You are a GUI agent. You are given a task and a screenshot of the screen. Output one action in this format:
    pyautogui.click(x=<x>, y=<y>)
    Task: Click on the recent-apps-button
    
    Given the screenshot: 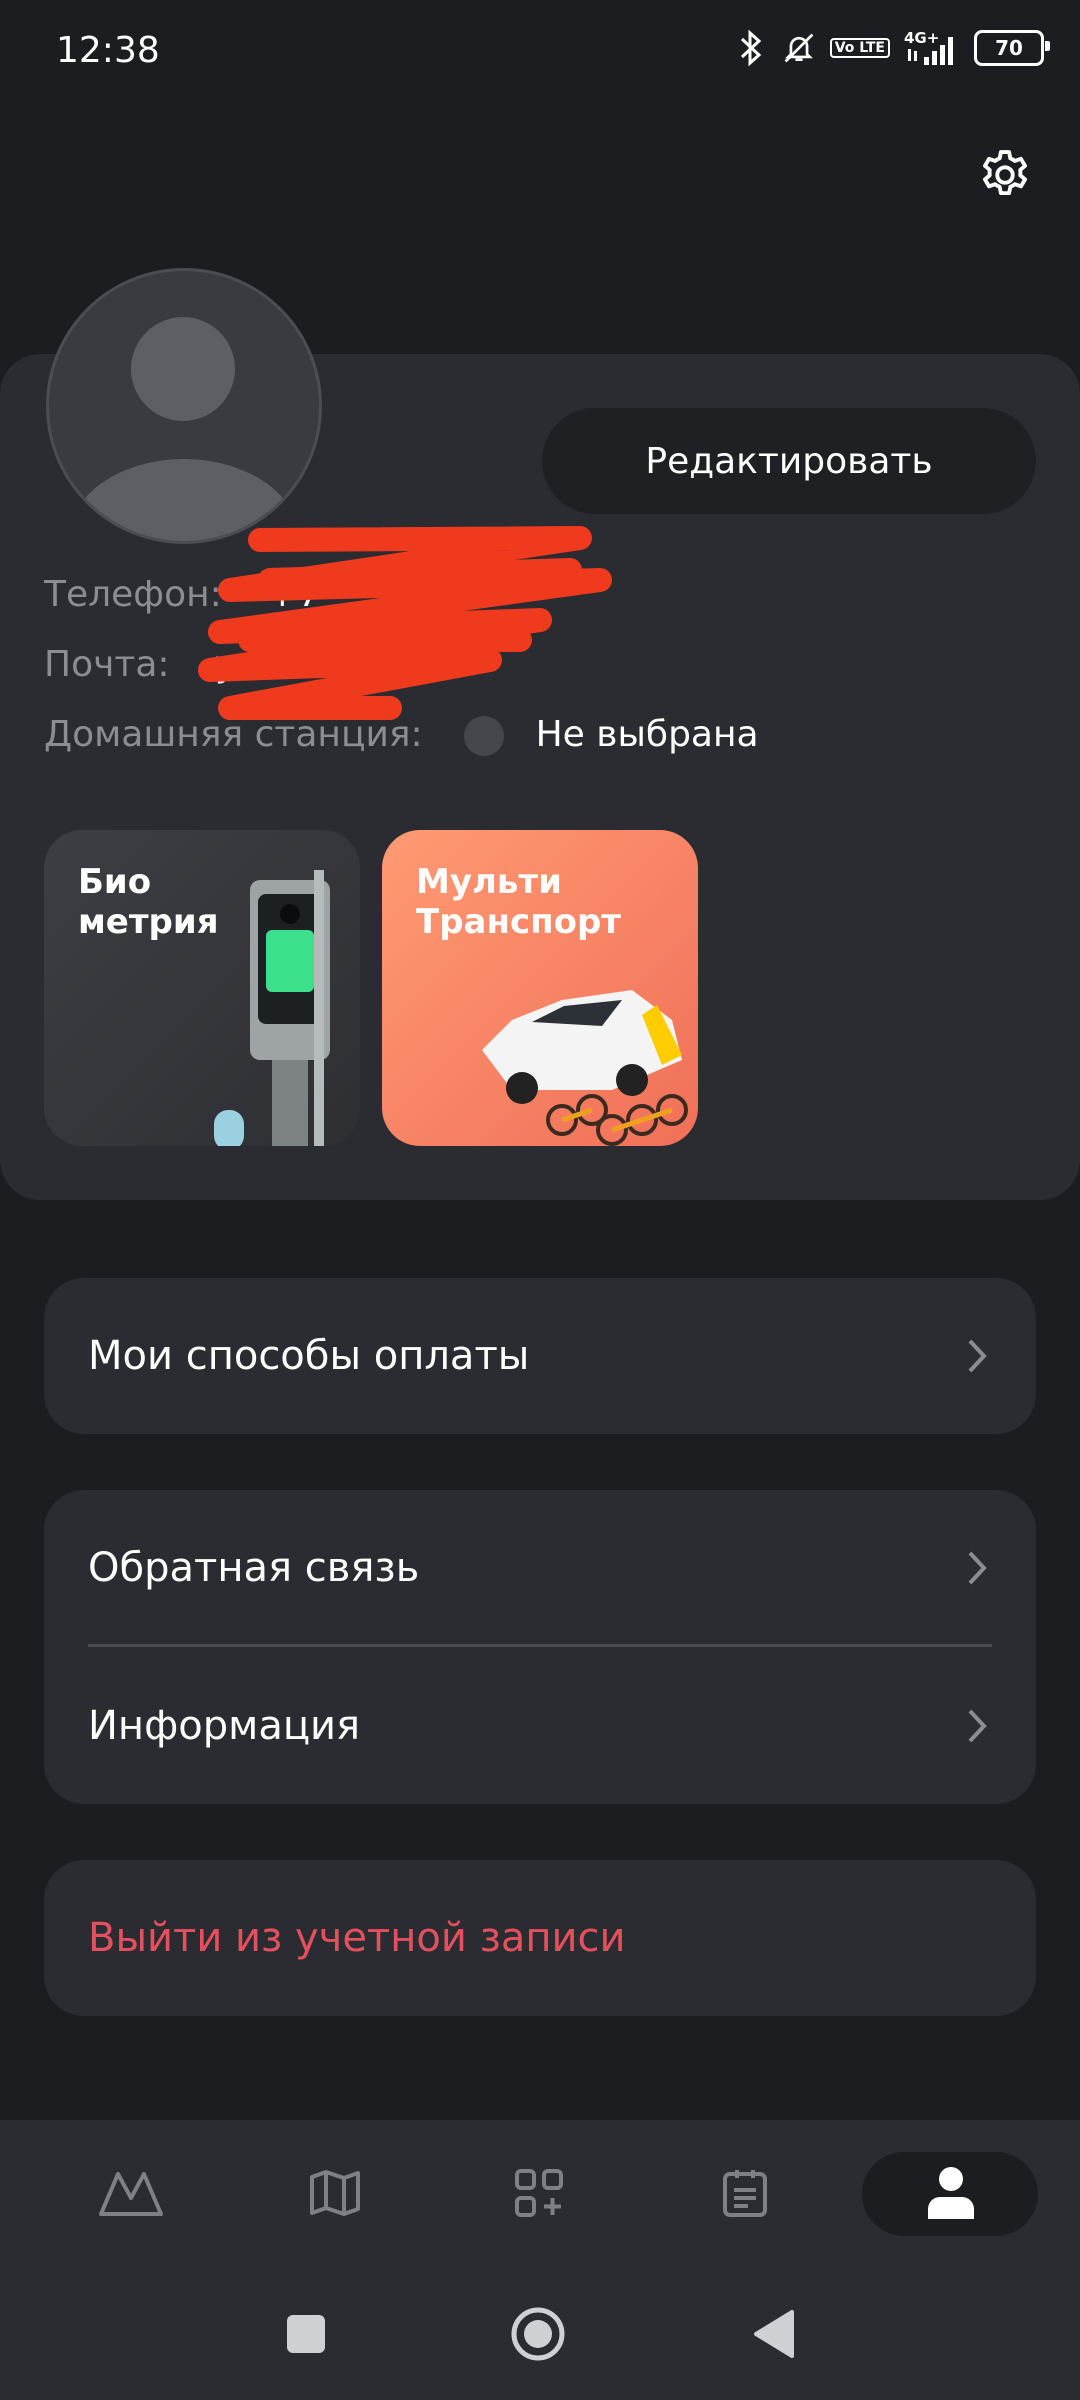 What is the action you would take?
    pyautogui.click(x=306, y=2334)
    